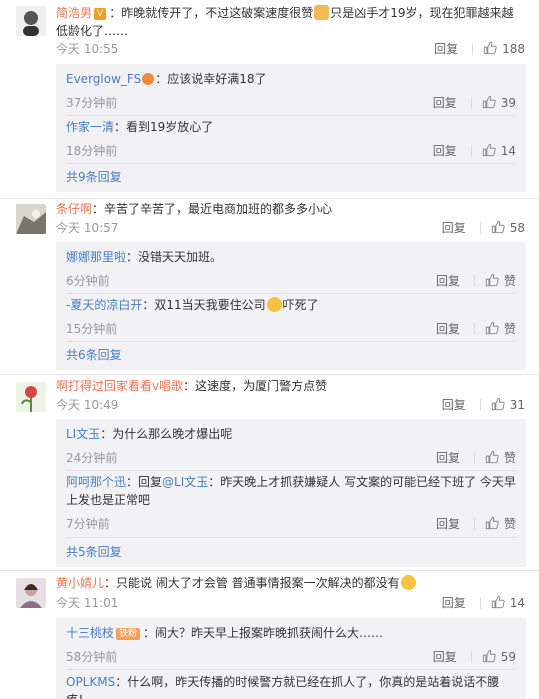 This screenshot has height=699, width=539. What do you see at coordinates (96, 482) in the screenshot?
I see `reply-username: 阿呵那个迅` at bounding box center [96, 482].